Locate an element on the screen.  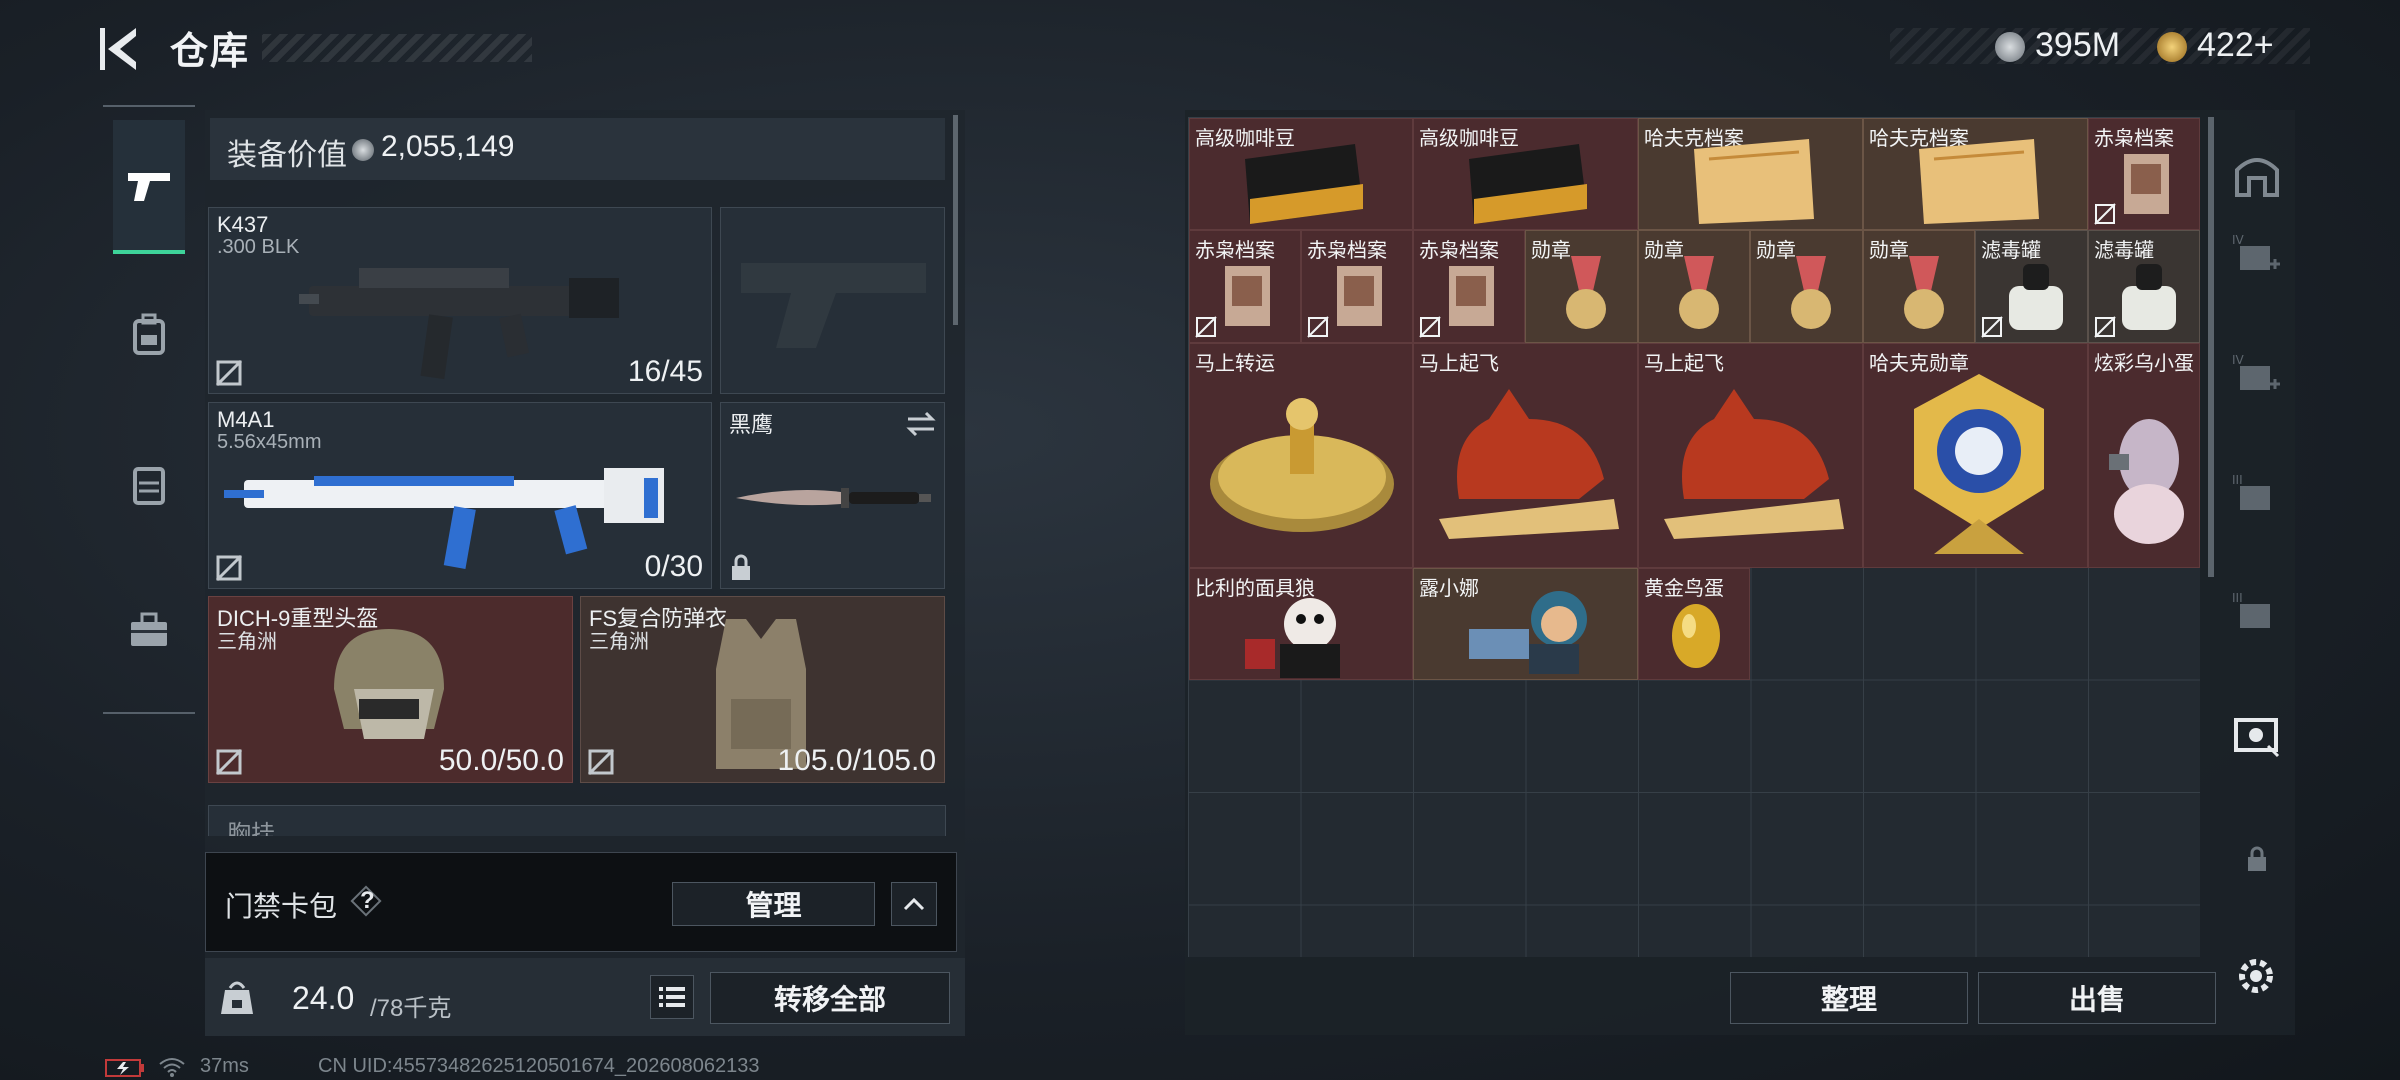
canister-image is located at coordinates (2036, 297).